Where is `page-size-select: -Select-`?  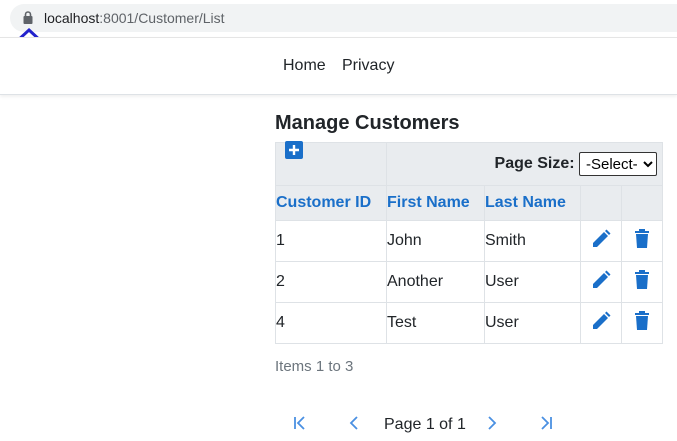 page-size-select: -Select- is located at coordinates (618, 164).